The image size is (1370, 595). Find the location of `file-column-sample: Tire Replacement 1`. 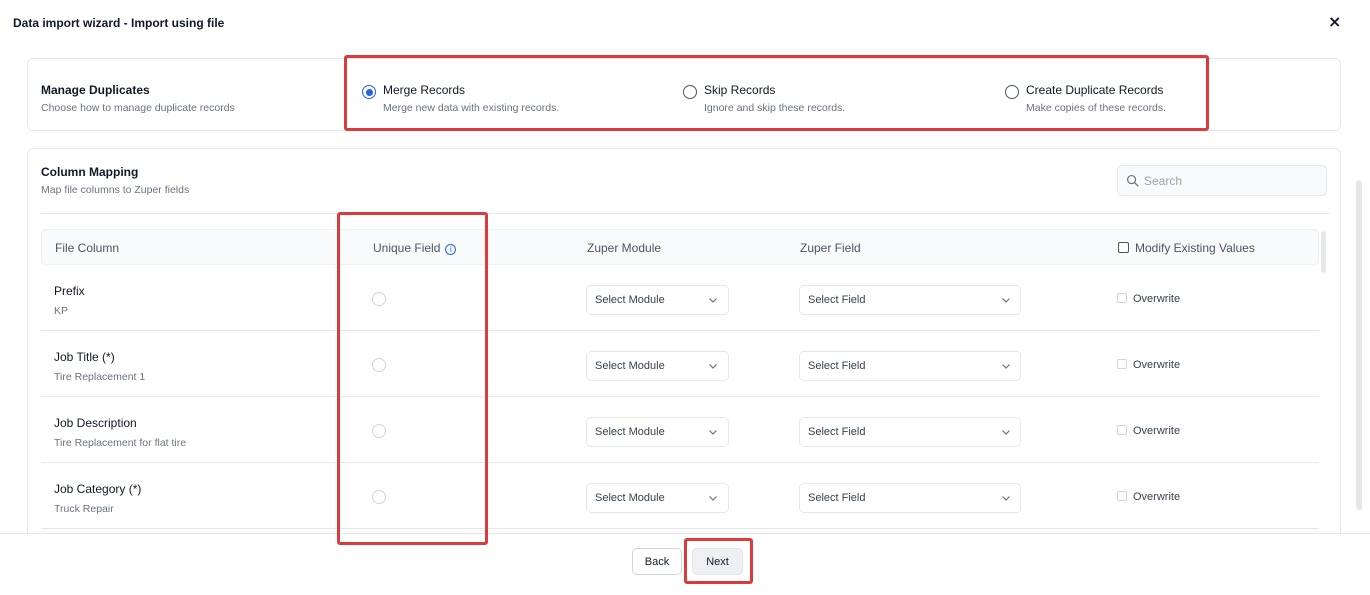

file-column-sample: Tire Replacement 1 is located at coordinates (100, 377).